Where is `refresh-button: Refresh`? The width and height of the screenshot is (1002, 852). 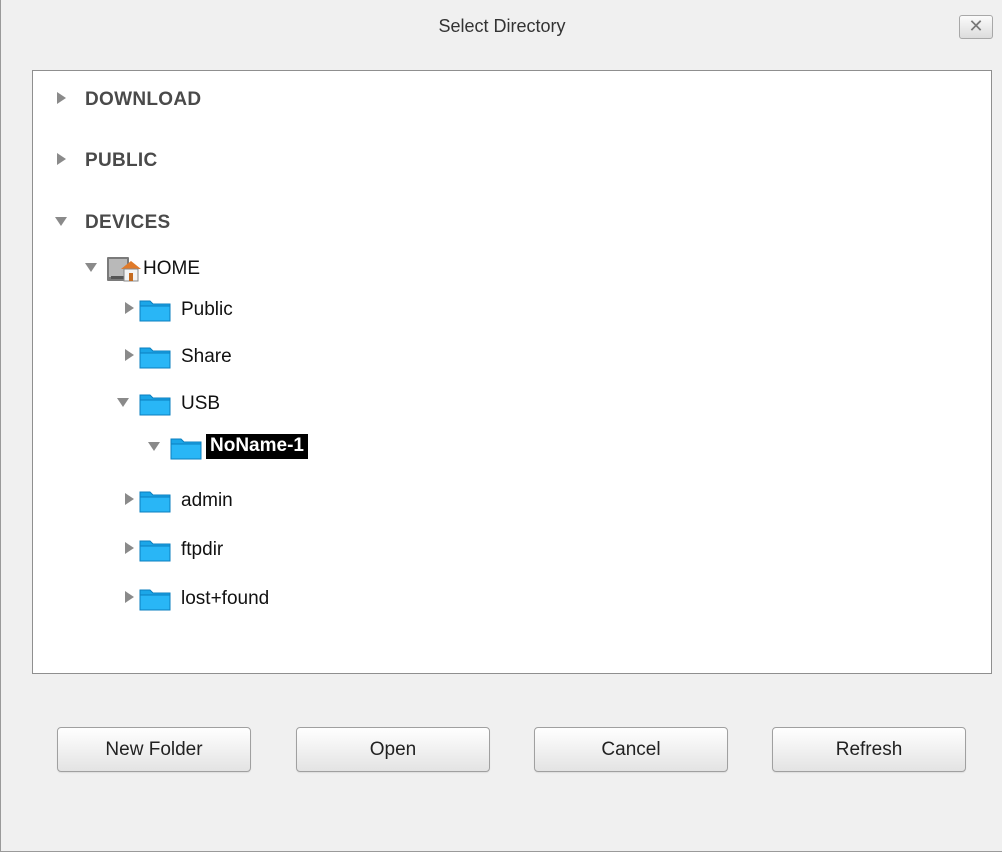 refresh-button: Refresh is located at coordinates (869, 749).